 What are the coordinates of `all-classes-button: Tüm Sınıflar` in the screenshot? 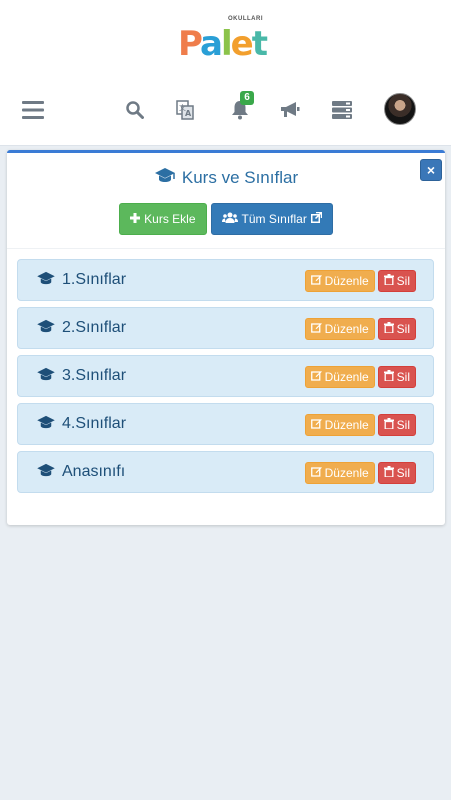 It's located at (271, 219).